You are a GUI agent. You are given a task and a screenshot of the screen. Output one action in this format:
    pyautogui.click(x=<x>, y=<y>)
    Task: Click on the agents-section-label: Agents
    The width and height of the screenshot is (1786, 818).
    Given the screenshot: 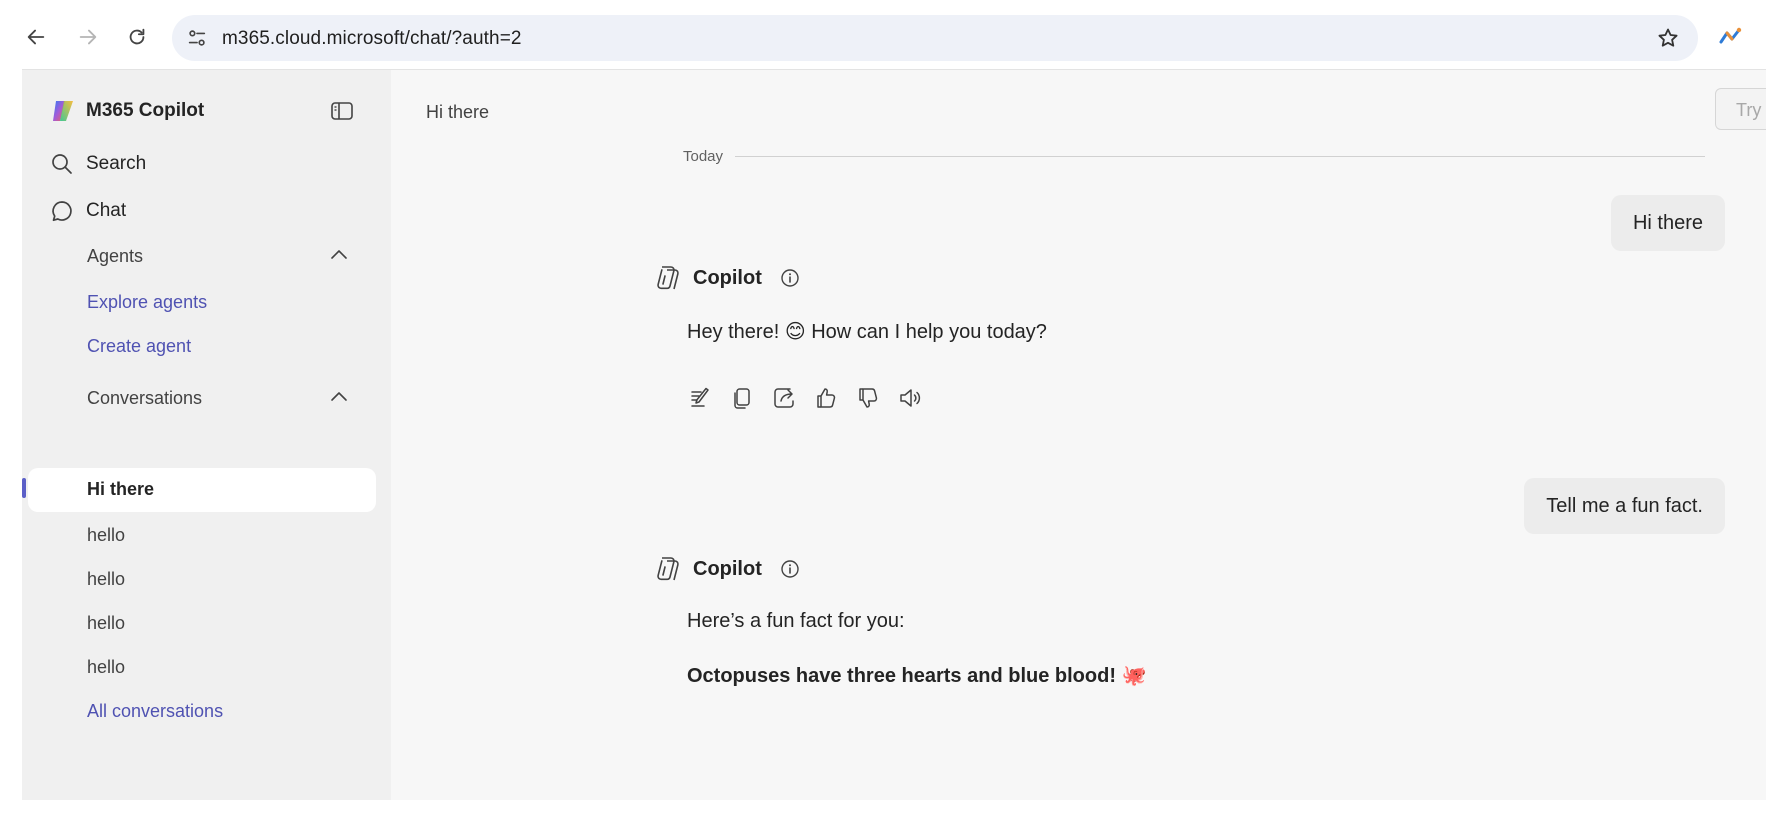 What is the action you would take?
    pyautogui.click(x=115, y=256)
    